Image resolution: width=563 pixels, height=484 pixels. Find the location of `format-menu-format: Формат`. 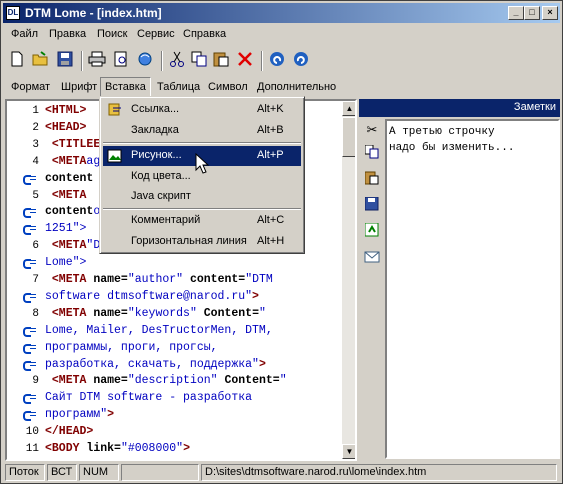

format-menu-format: Формат is located at coordinates (30, 87).